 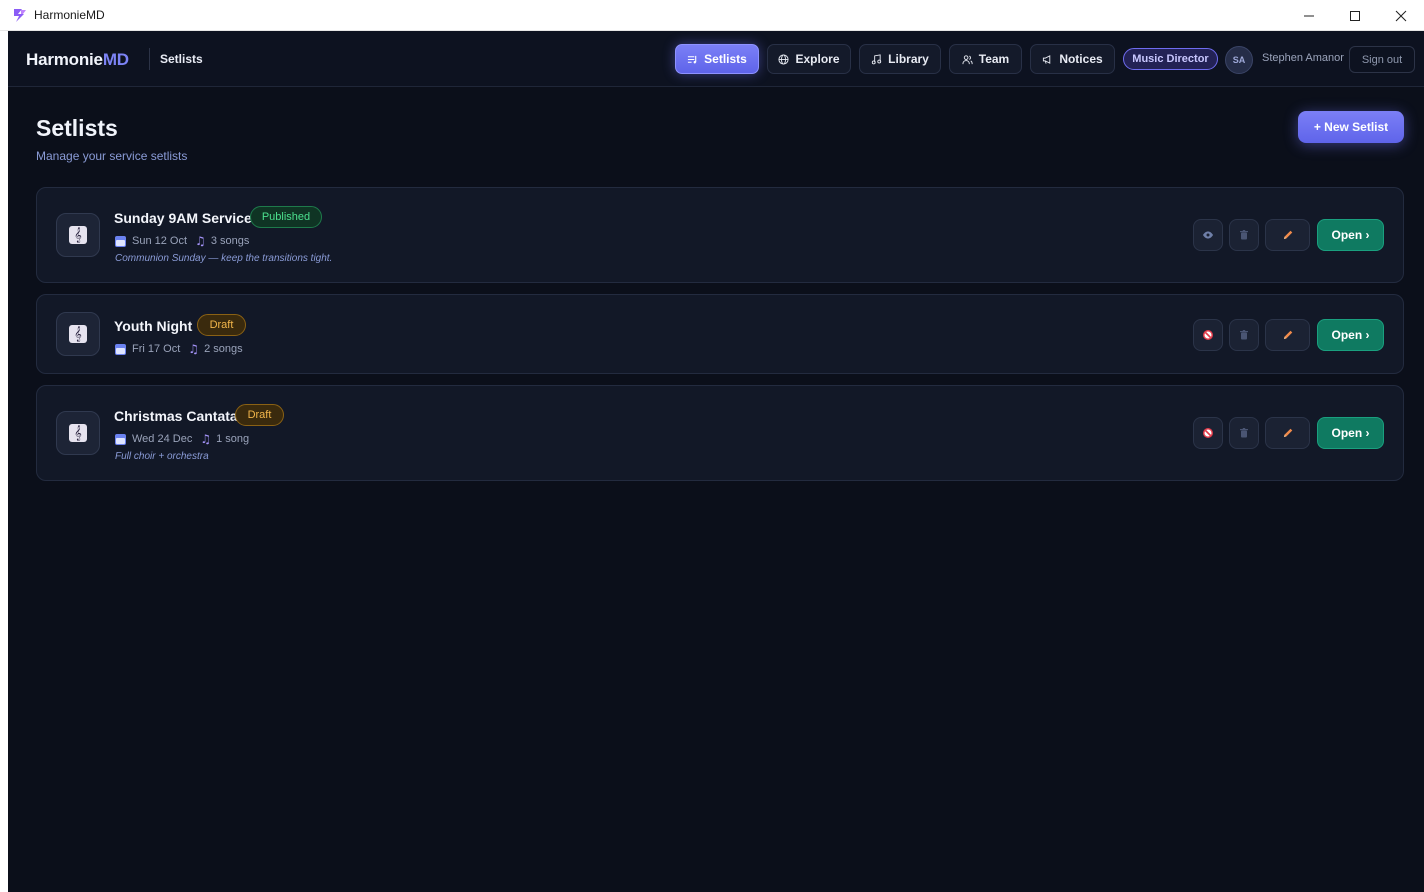 What do you see at coordinates (1239, 60) in the screenshot?
I see `avatar: SA` at bounding box center [1239, 60].